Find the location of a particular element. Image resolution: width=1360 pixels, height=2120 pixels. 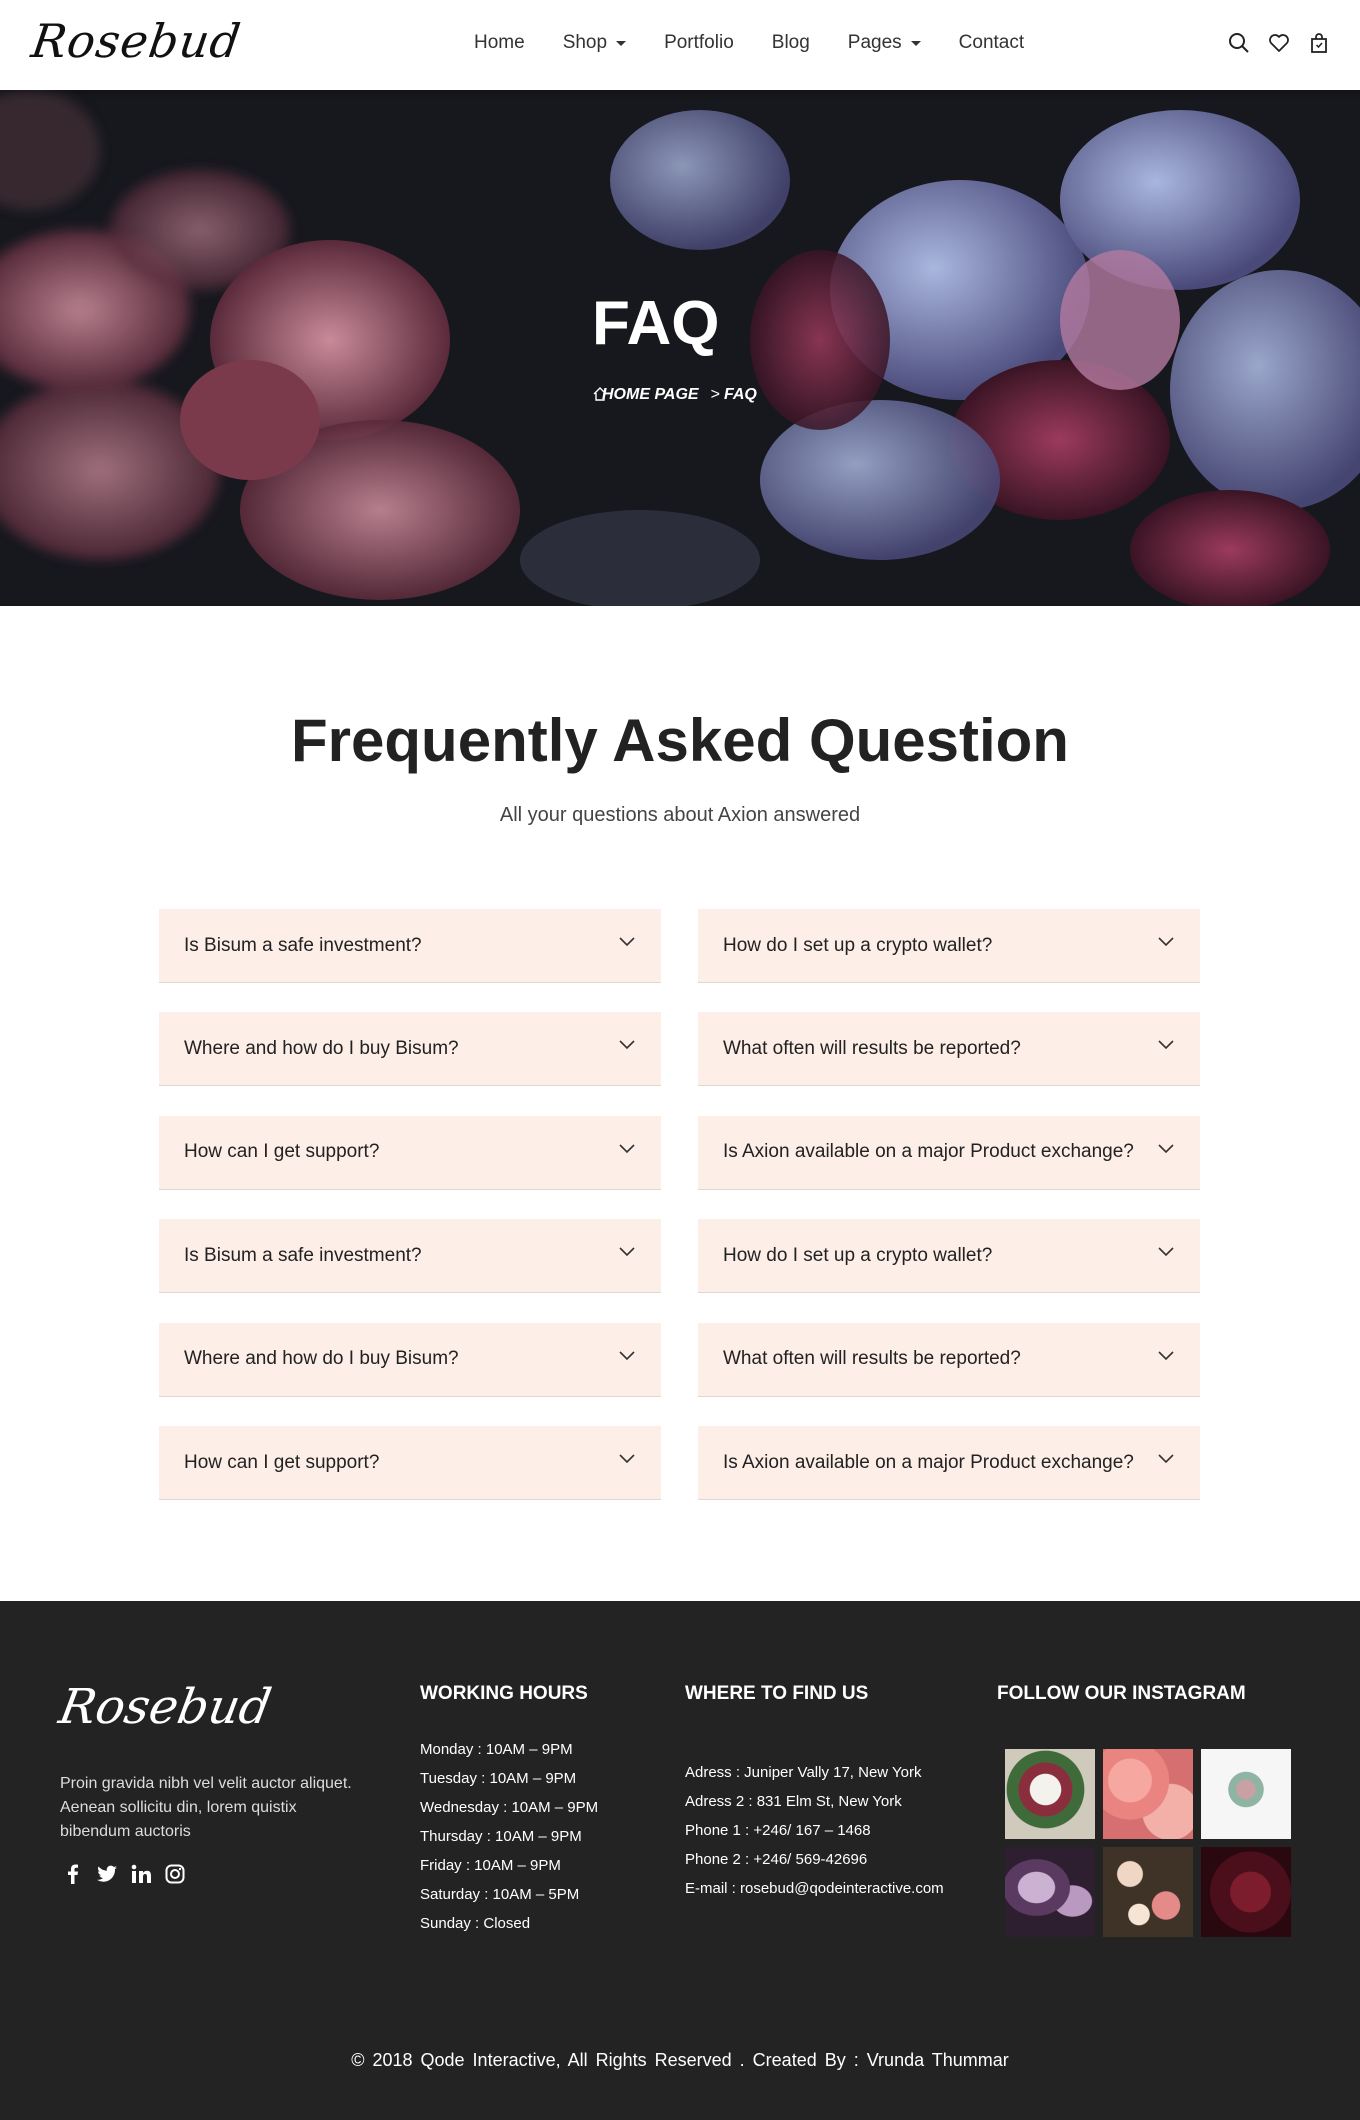

main-nav: Home Shop Portfolio Blog Pages Contact is located at coordinates (768, 43).